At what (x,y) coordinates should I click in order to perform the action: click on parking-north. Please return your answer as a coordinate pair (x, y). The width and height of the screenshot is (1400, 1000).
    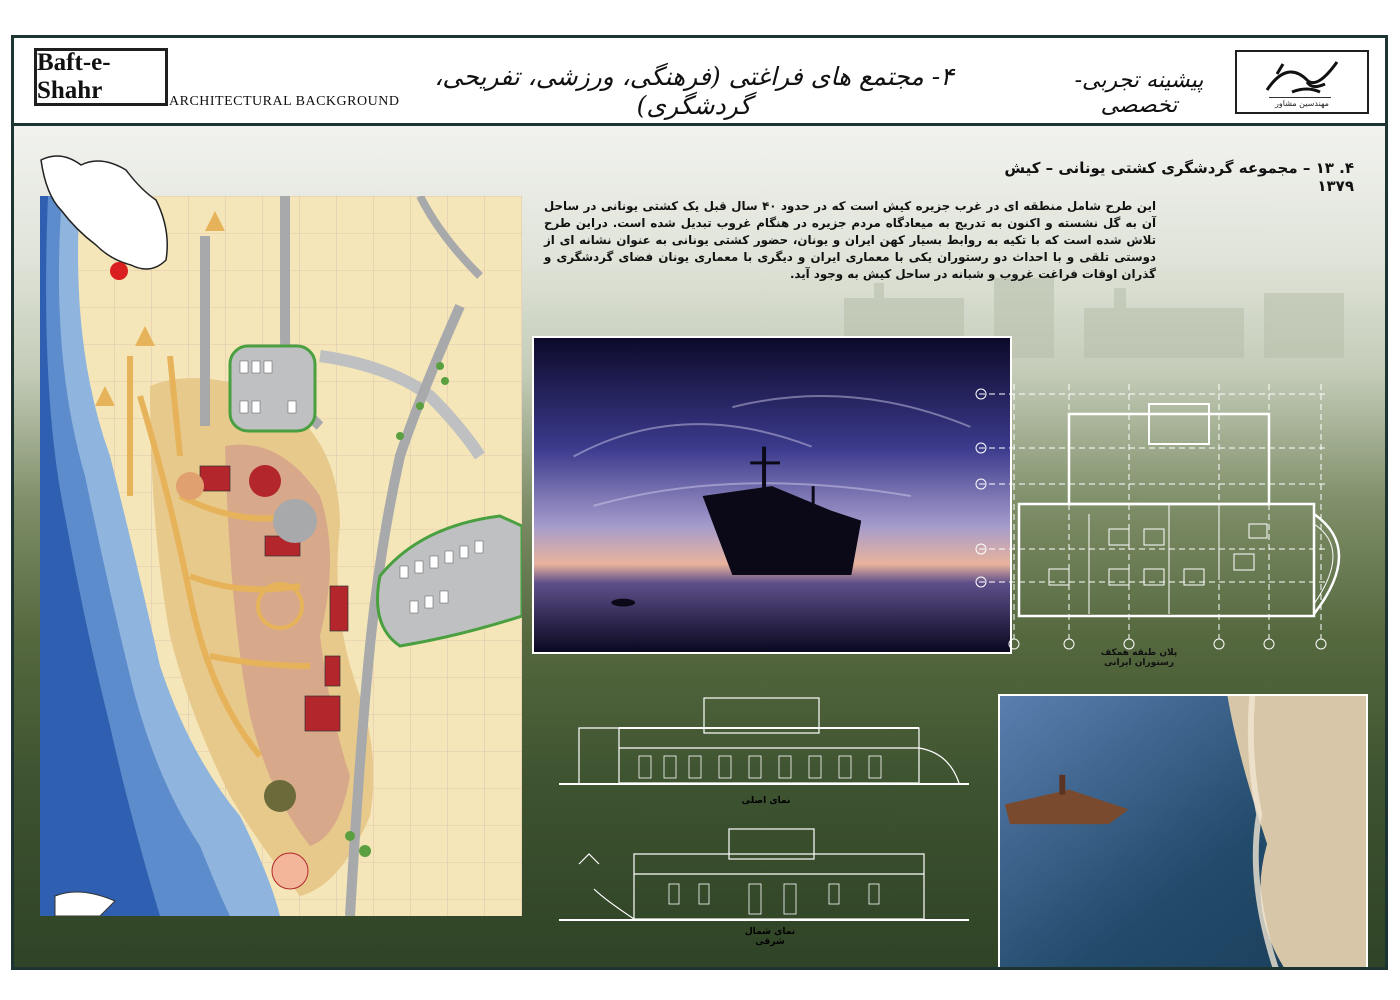
    Looking at the image, I should click on (272, 388).